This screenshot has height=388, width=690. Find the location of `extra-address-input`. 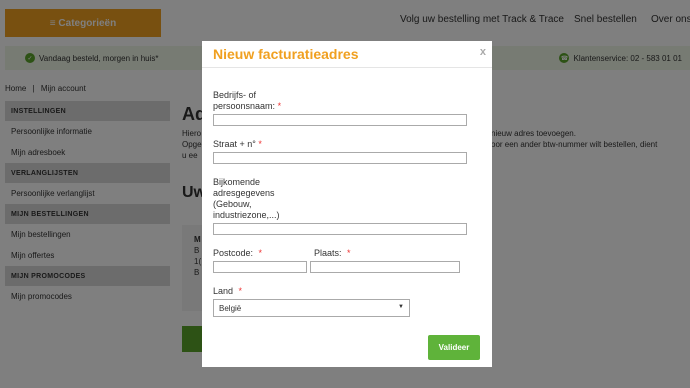

extra-address-input is located at coordinates (340, 229).